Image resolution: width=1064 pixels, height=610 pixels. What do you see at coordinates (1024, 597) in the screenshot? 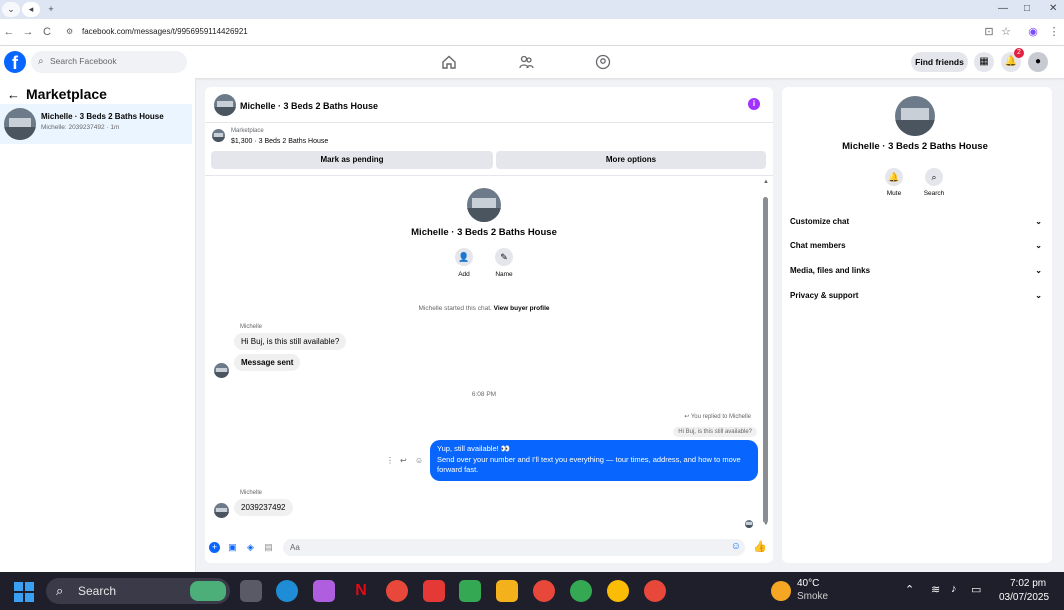
I see `clock-date: 03/07/2025` at bounding box center [1024, 597].